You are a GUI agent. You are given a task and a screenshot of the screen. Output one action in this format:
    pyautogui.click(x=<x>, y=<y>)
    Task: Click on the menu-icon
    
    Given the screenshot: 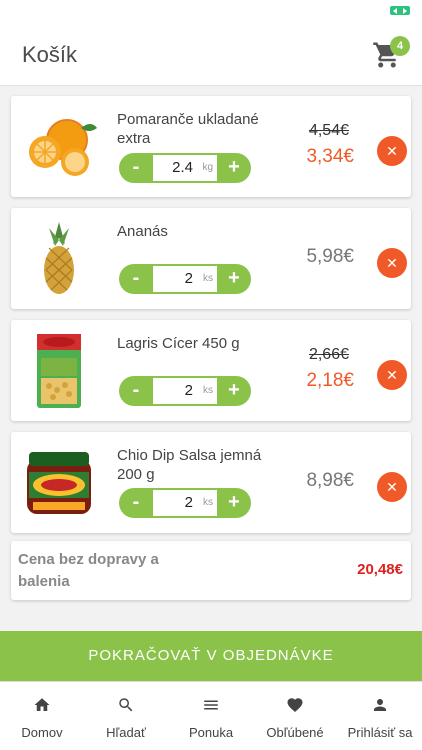 What is the action you would take?
    pyautogui.click(x=211, y=705)
    